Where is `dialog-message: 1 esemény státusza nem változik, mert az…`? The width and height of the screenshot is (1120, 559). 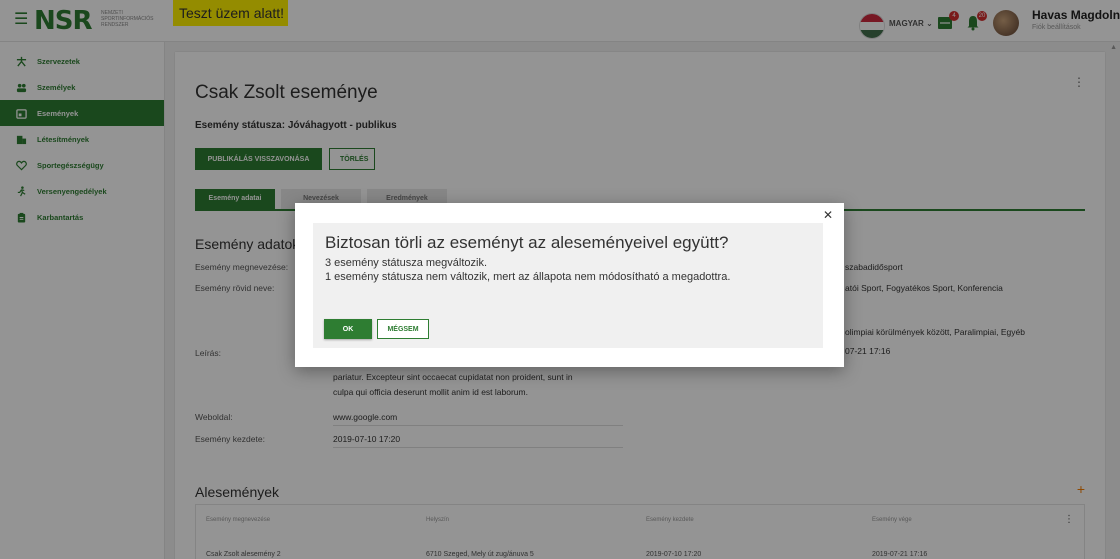 dialog-message: 1 esemény státusza nem változik, mert az… is located at coordinates (528, 277).